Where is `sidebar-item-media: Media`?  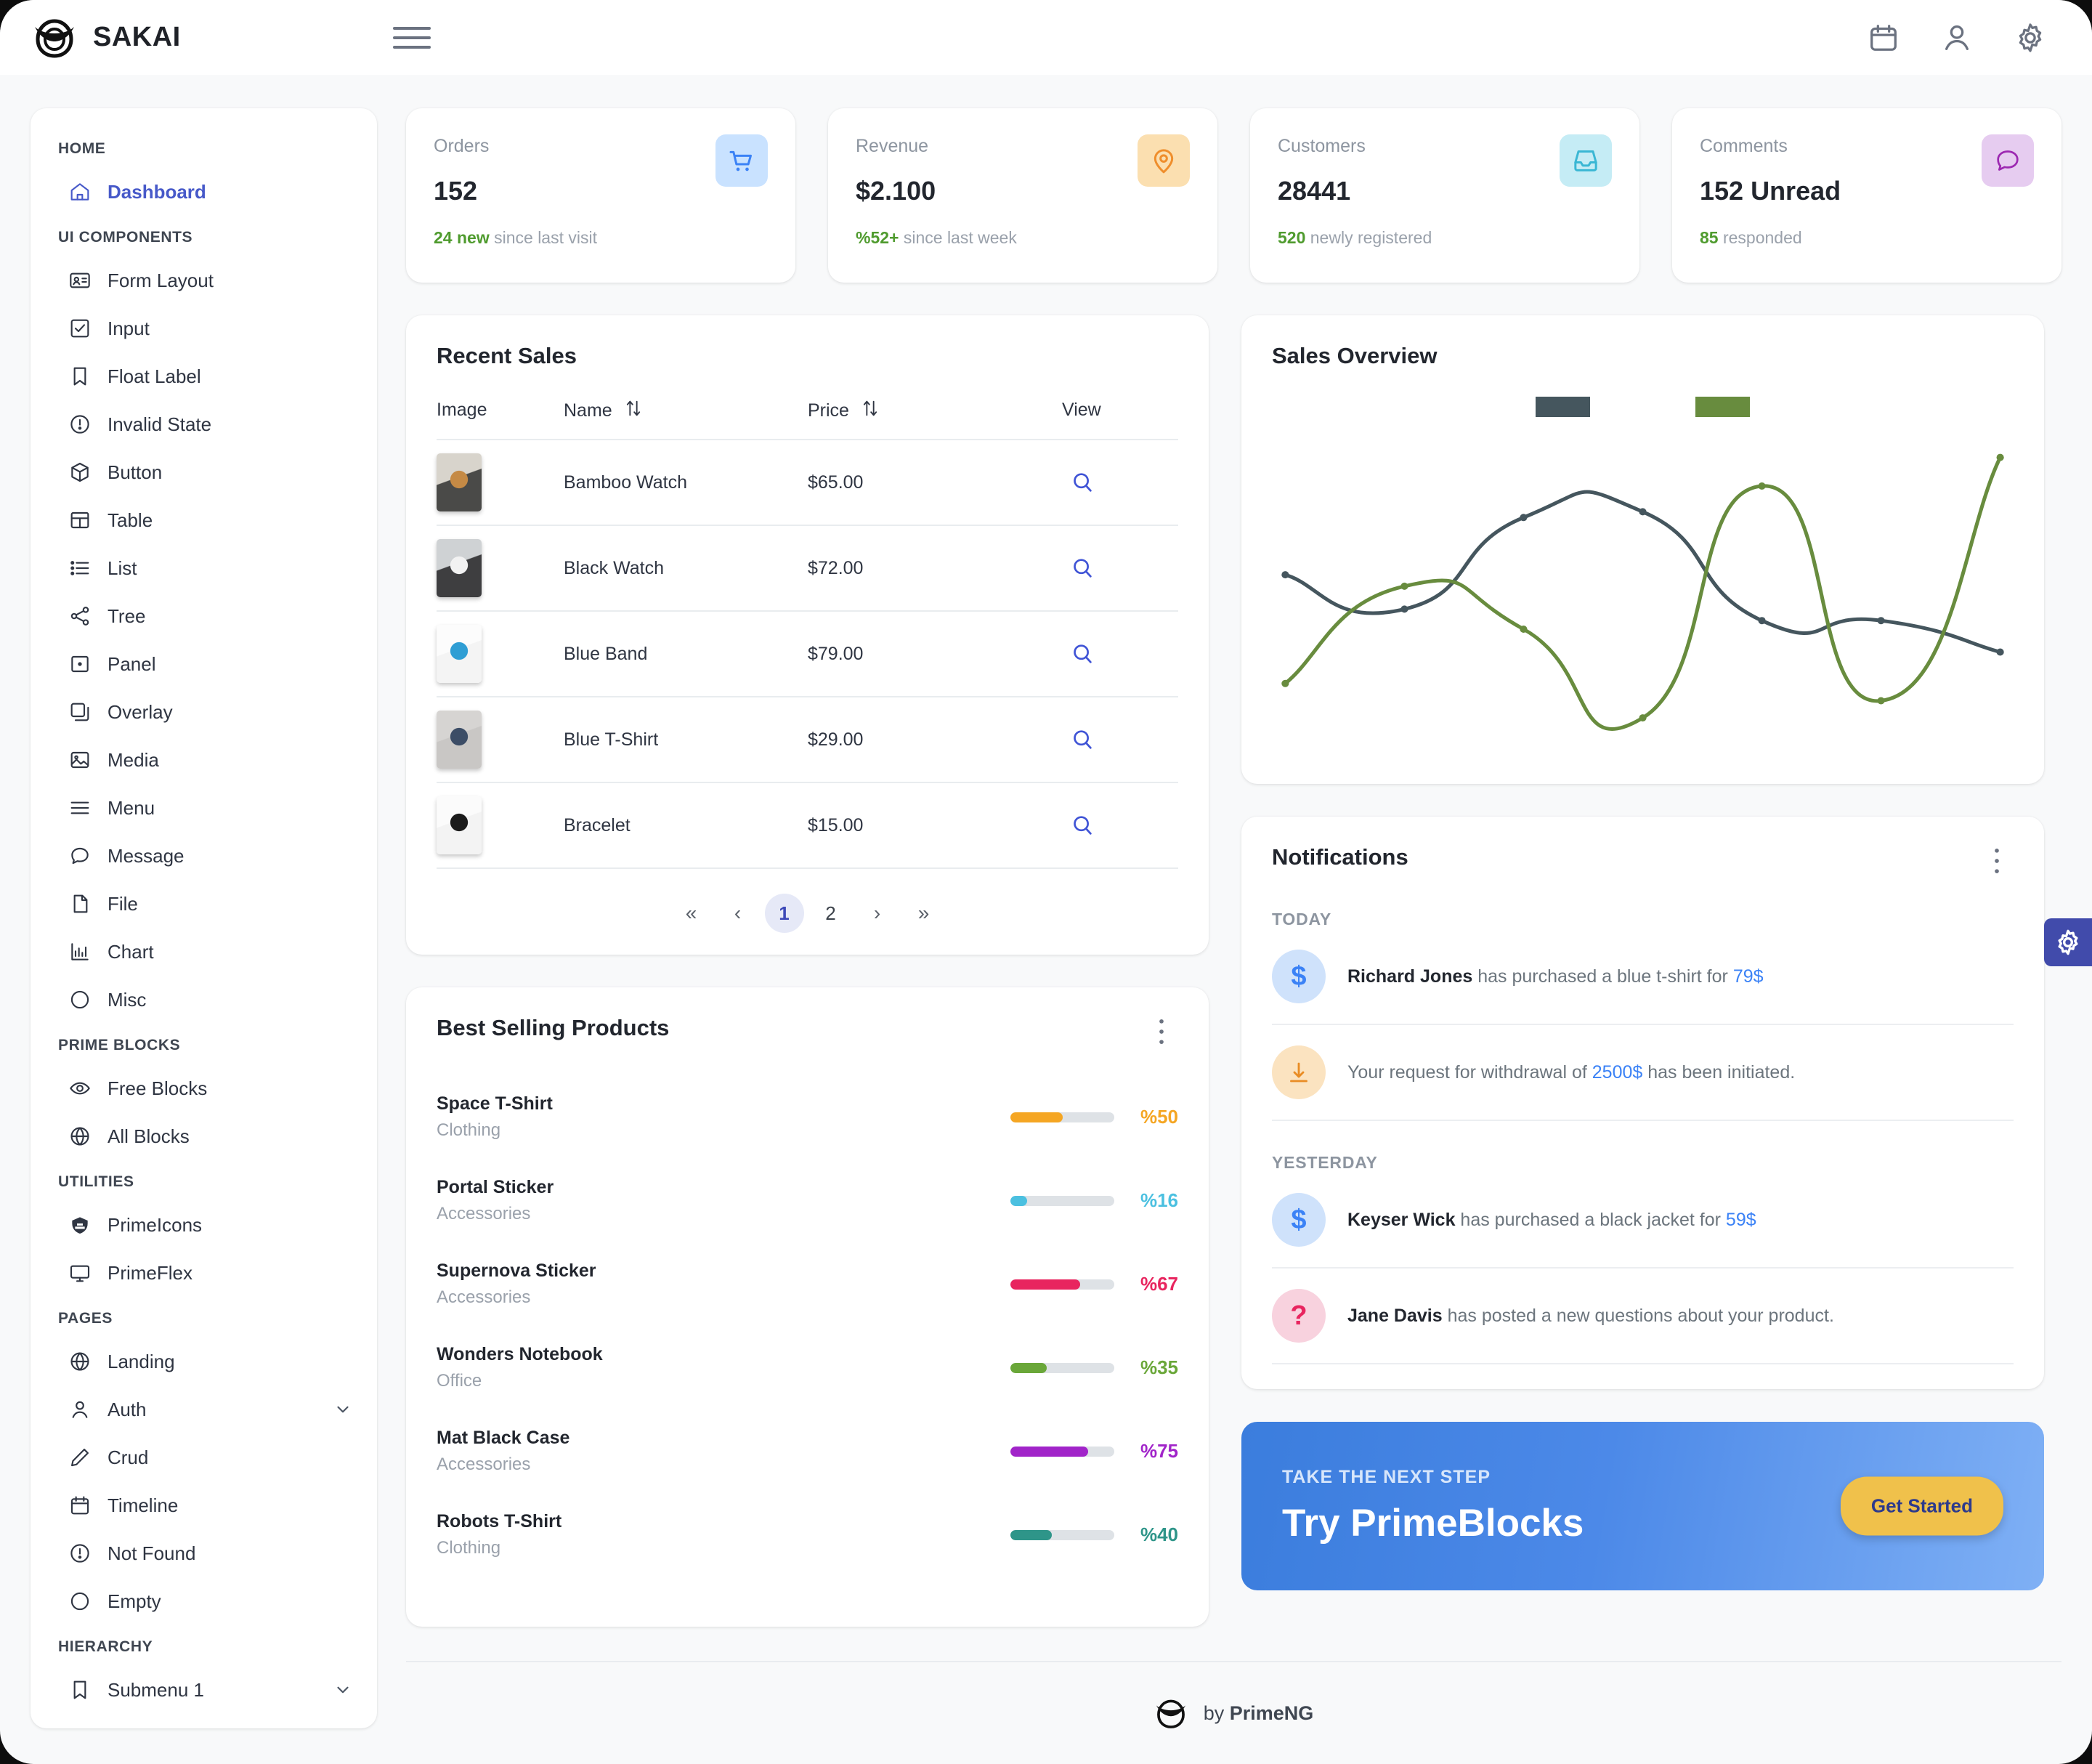
sidebar-item-media: Media is located at coordinates (204, 760).